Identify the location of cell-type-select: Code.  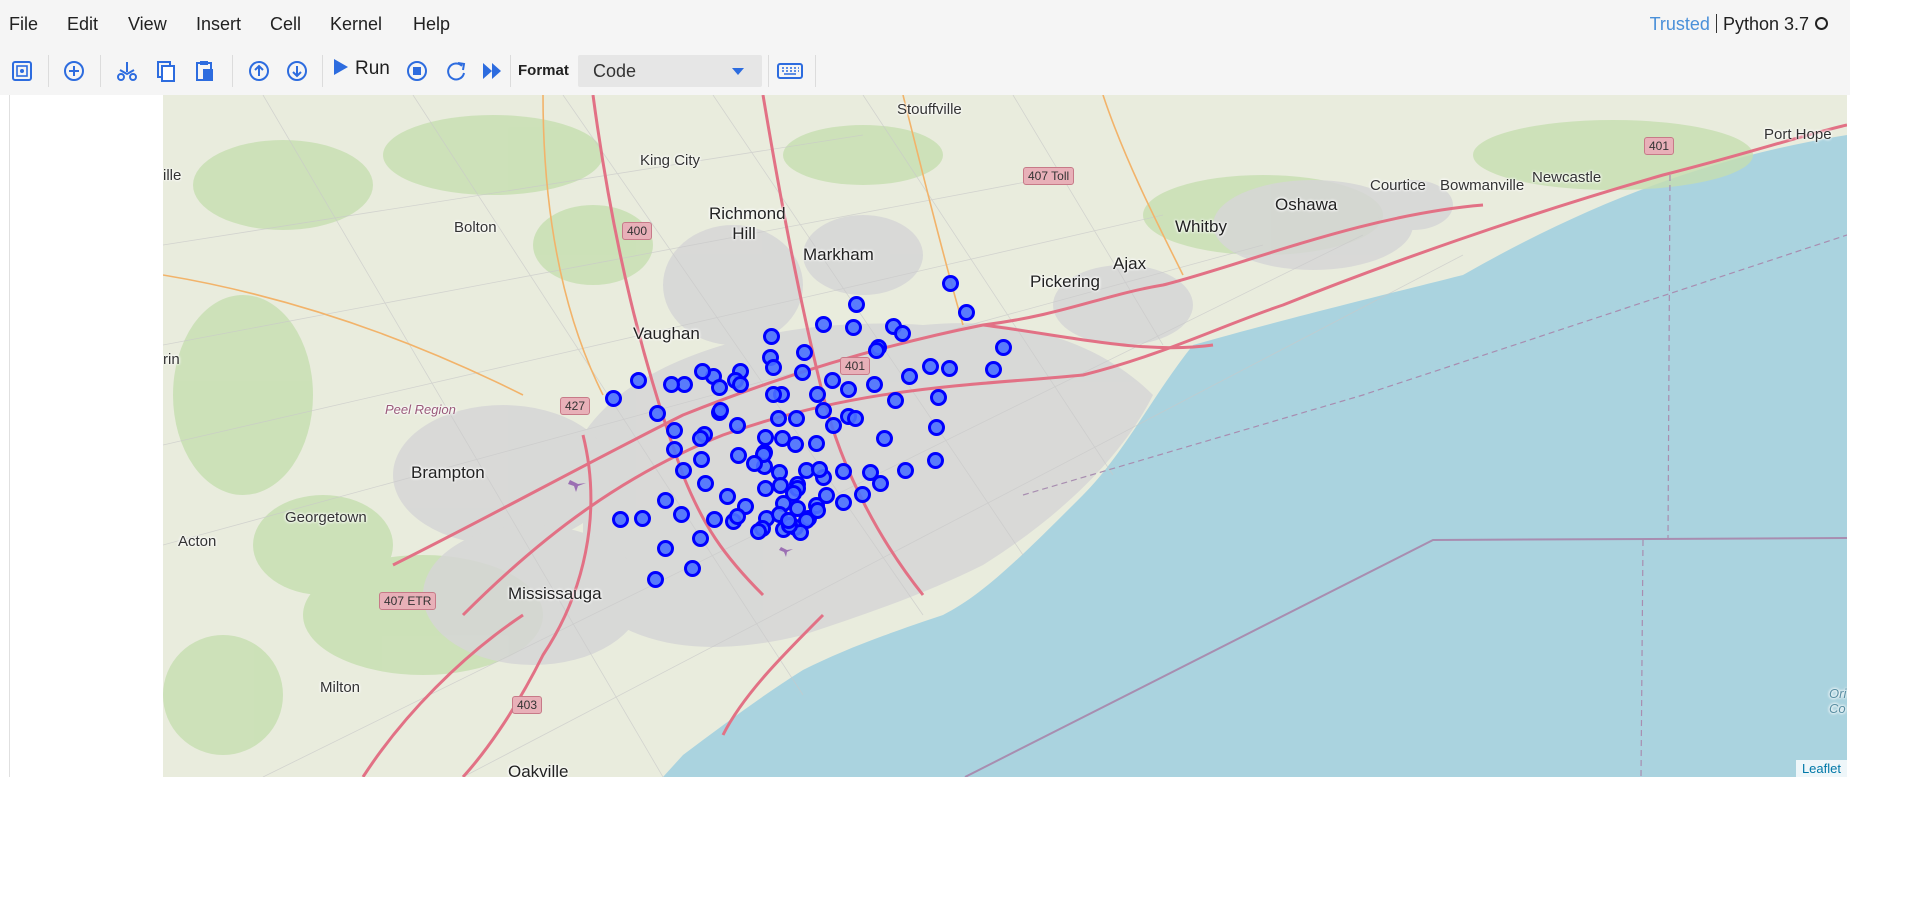
(670, 71).